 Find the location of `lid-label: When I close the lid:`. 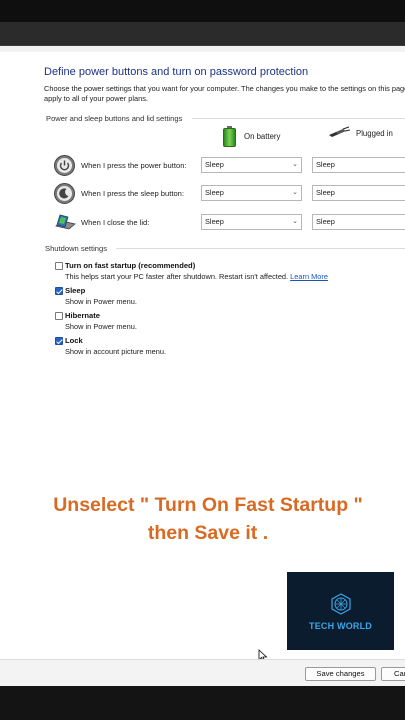

lid-label: When I close the lid: is located at coordinates (115, 222).